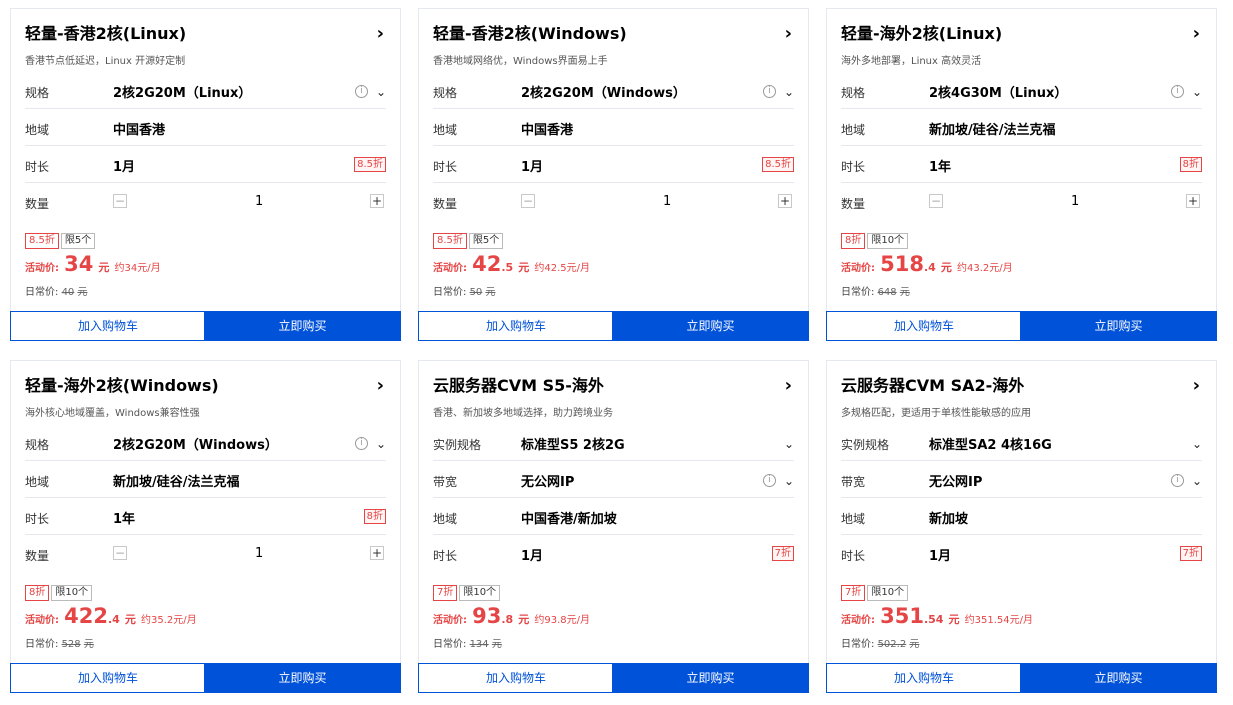 The height and width of the screenshot is (705, 1233). Describe the element at coordinates (613, 34) in the screenshot. I see `card-header: 轻量-香港2核(Windows) ›` at that location.